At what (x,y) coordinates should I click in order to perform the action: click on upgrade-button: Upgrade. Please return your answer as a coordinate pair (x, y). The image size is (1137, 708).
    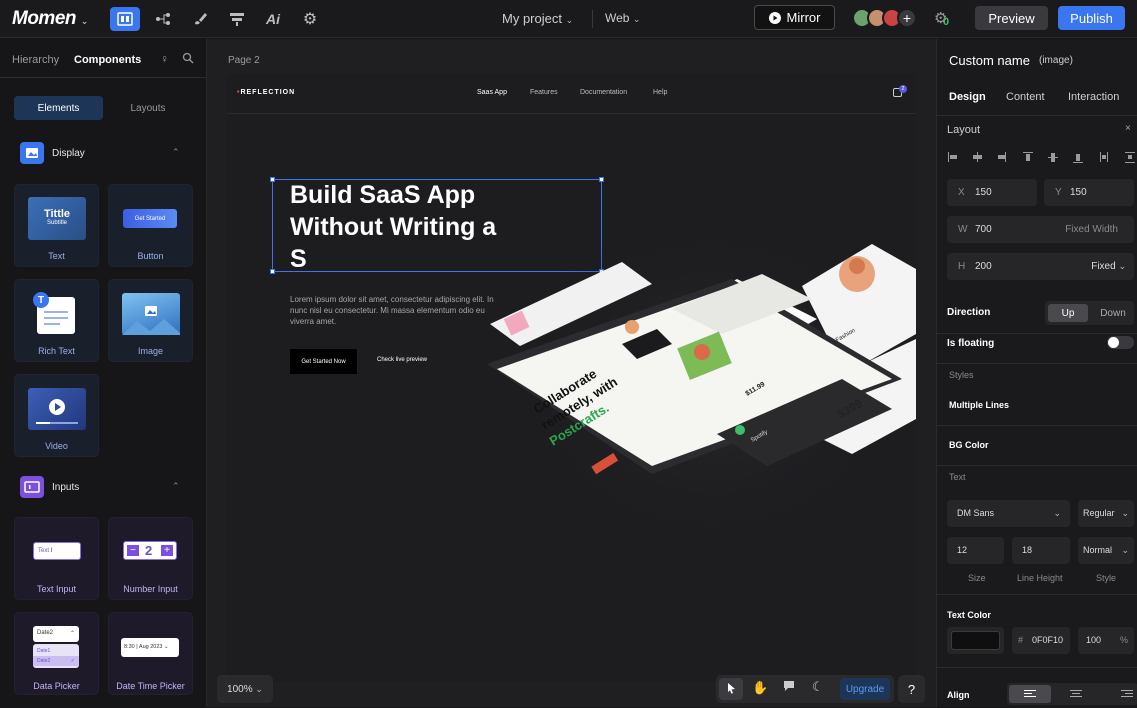
    Looking at the image, I should click on (865, 689).